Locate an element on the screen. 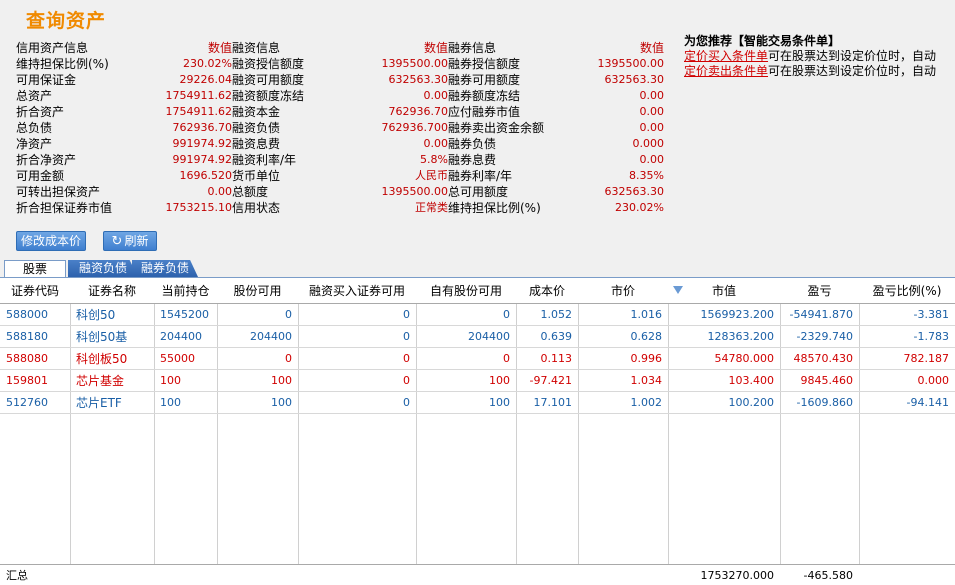 The height and width of the screenshot is (585, 955). cell-pnl-pct: -1.783 is located at coordinates (931, 336).